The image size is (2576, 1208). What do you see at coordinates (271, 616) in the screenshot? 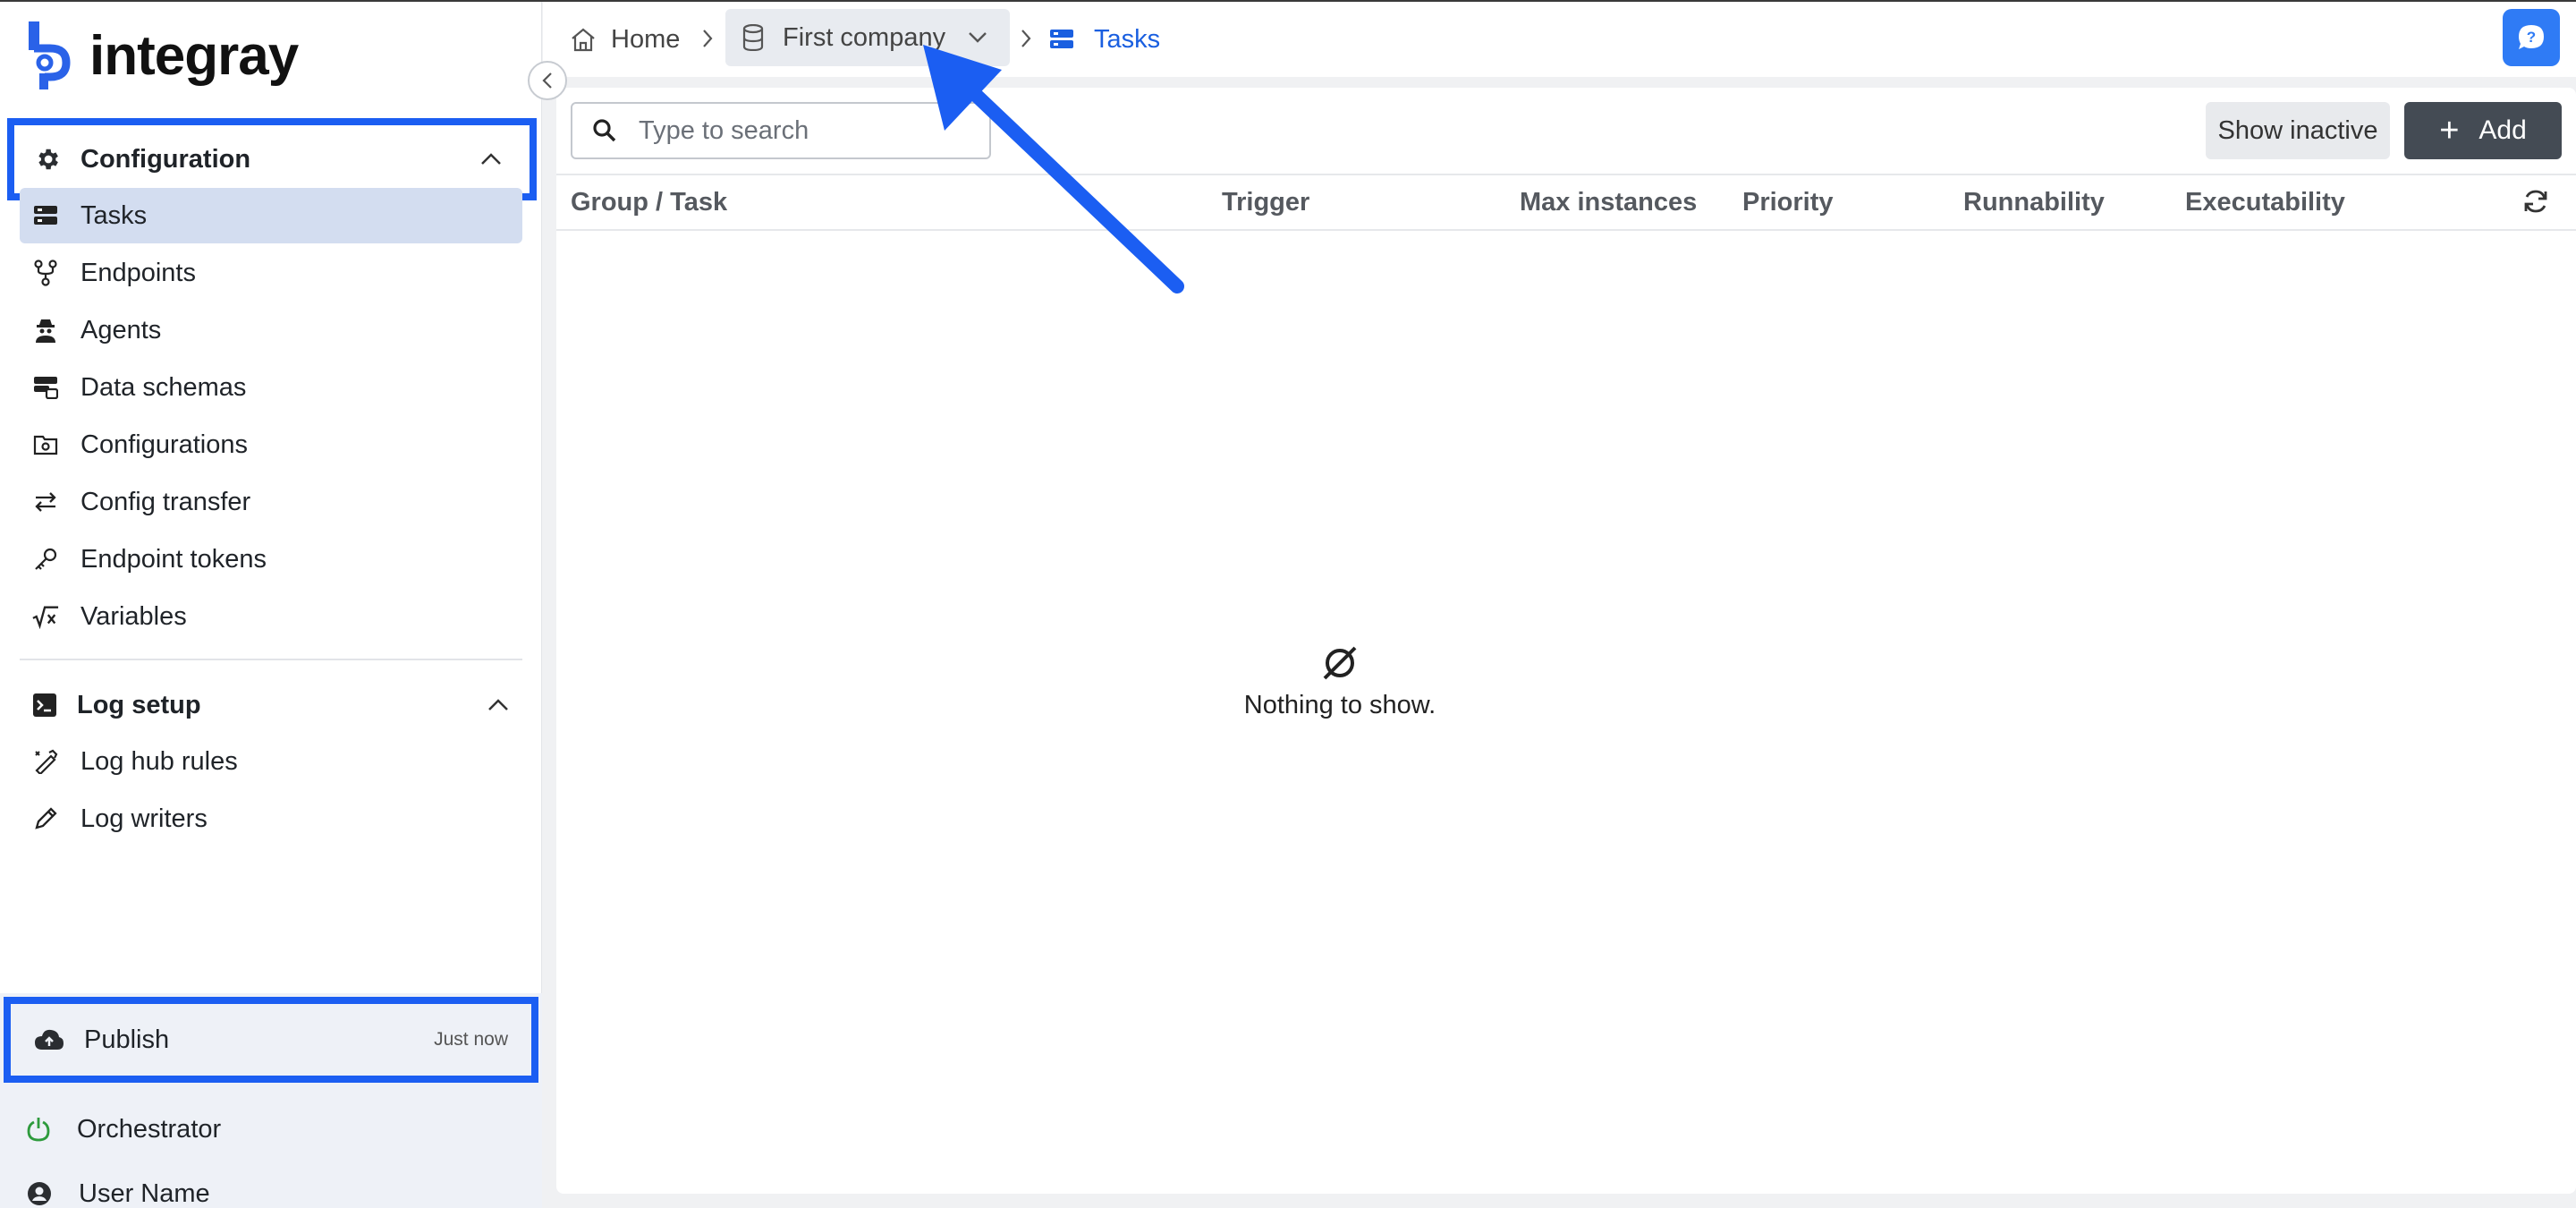
I see `sidebar-item-variables: Variables` at bounding box center [271, 616].